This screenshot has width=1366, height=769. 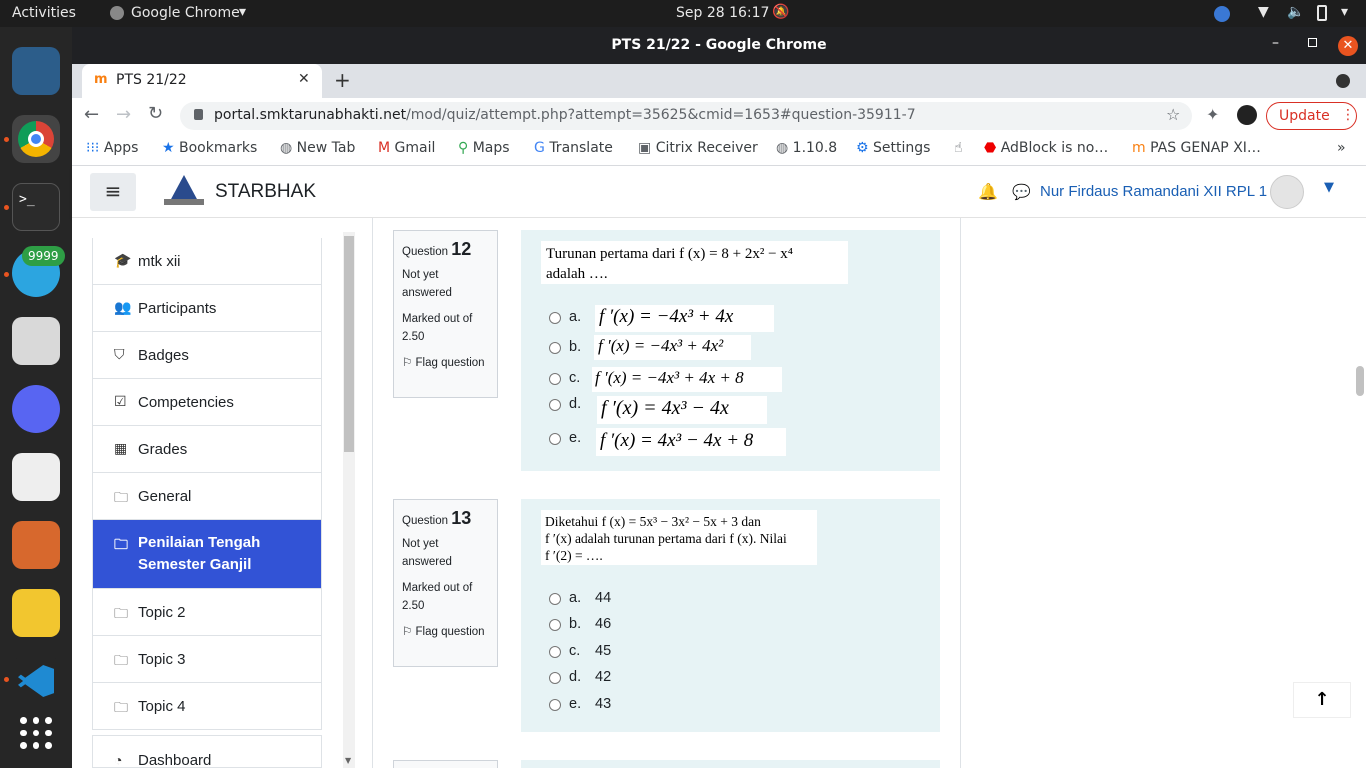 What do you see at coordinates (1344, 12) in the screenshot?
I see `system-menu-caret-icon: ▾` at bounding box center [1344, 12].